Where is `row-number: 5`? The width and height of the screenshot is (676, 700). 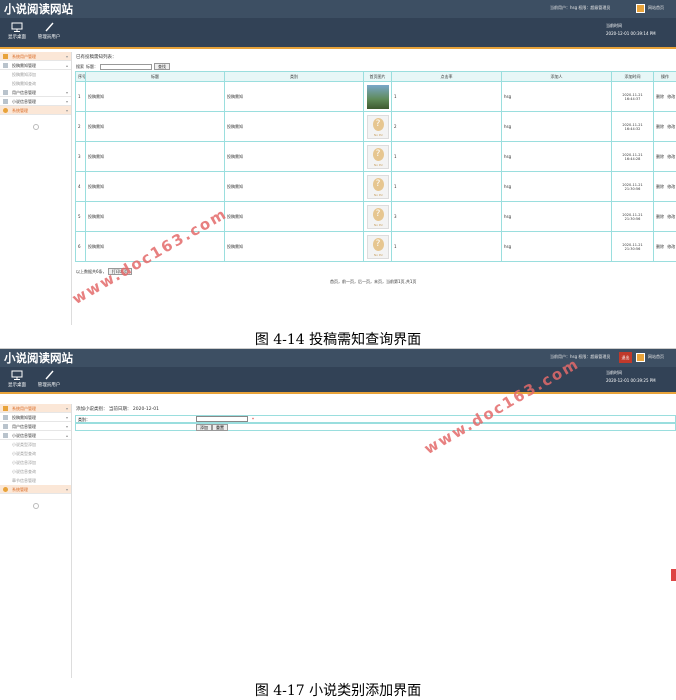 row-number: 5 is located at coordinates (80, 216).